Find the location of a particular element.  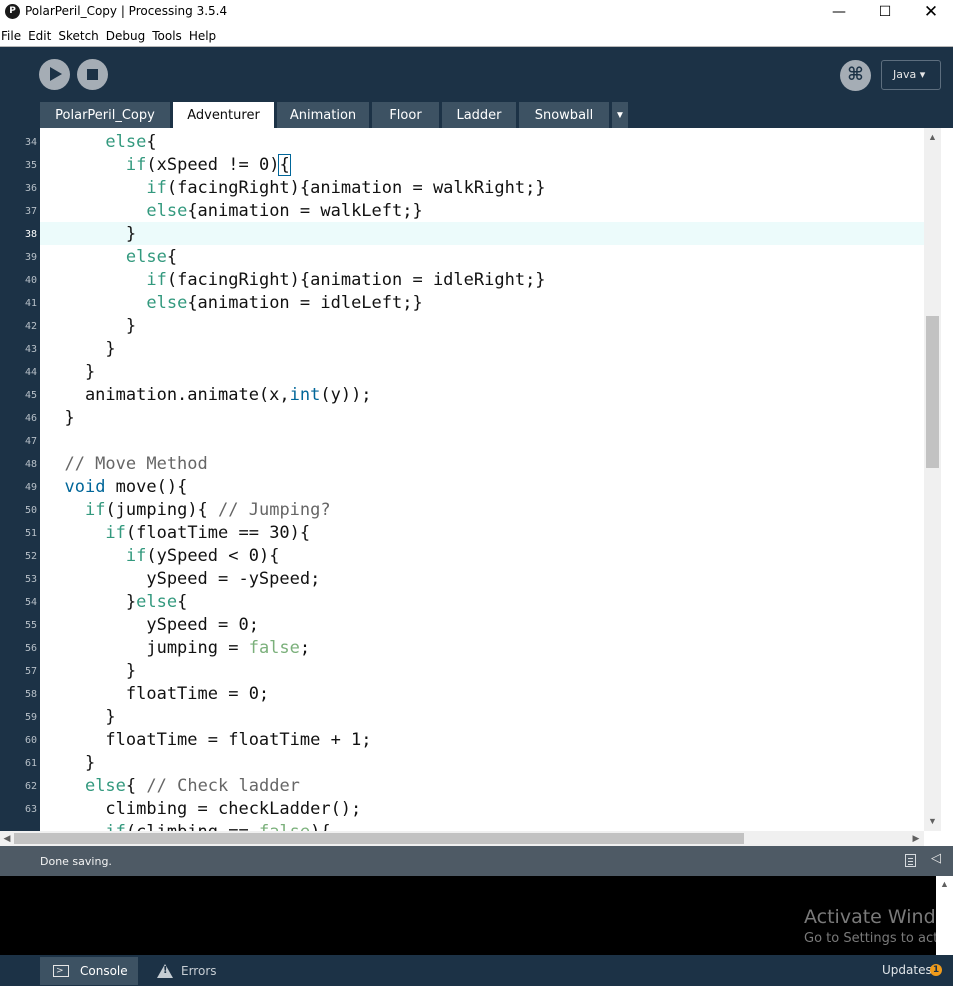

tab-snowball: Snowball is located at coordinates (564, 115).